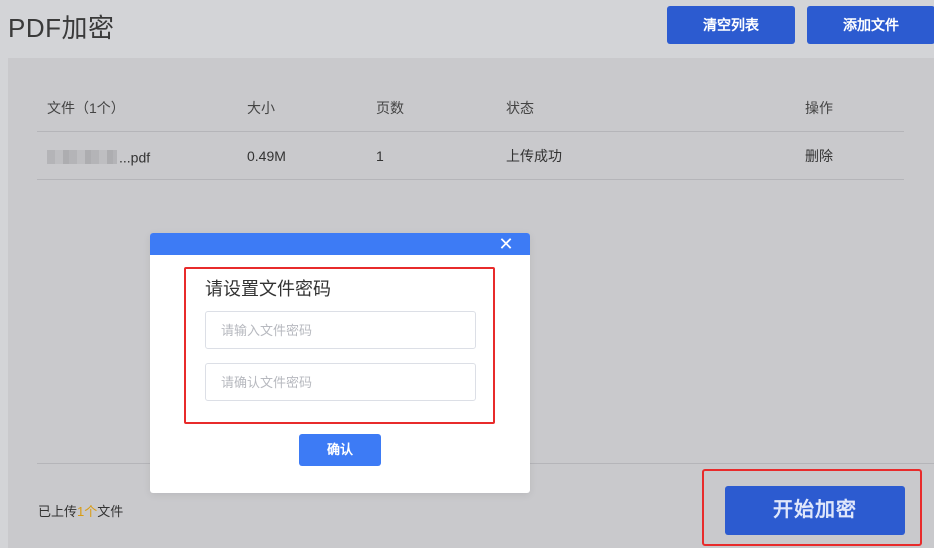 The height and width of the screenshot is (548, 934). I want to click on add-file-button: 添加文件, so click(870, 25).